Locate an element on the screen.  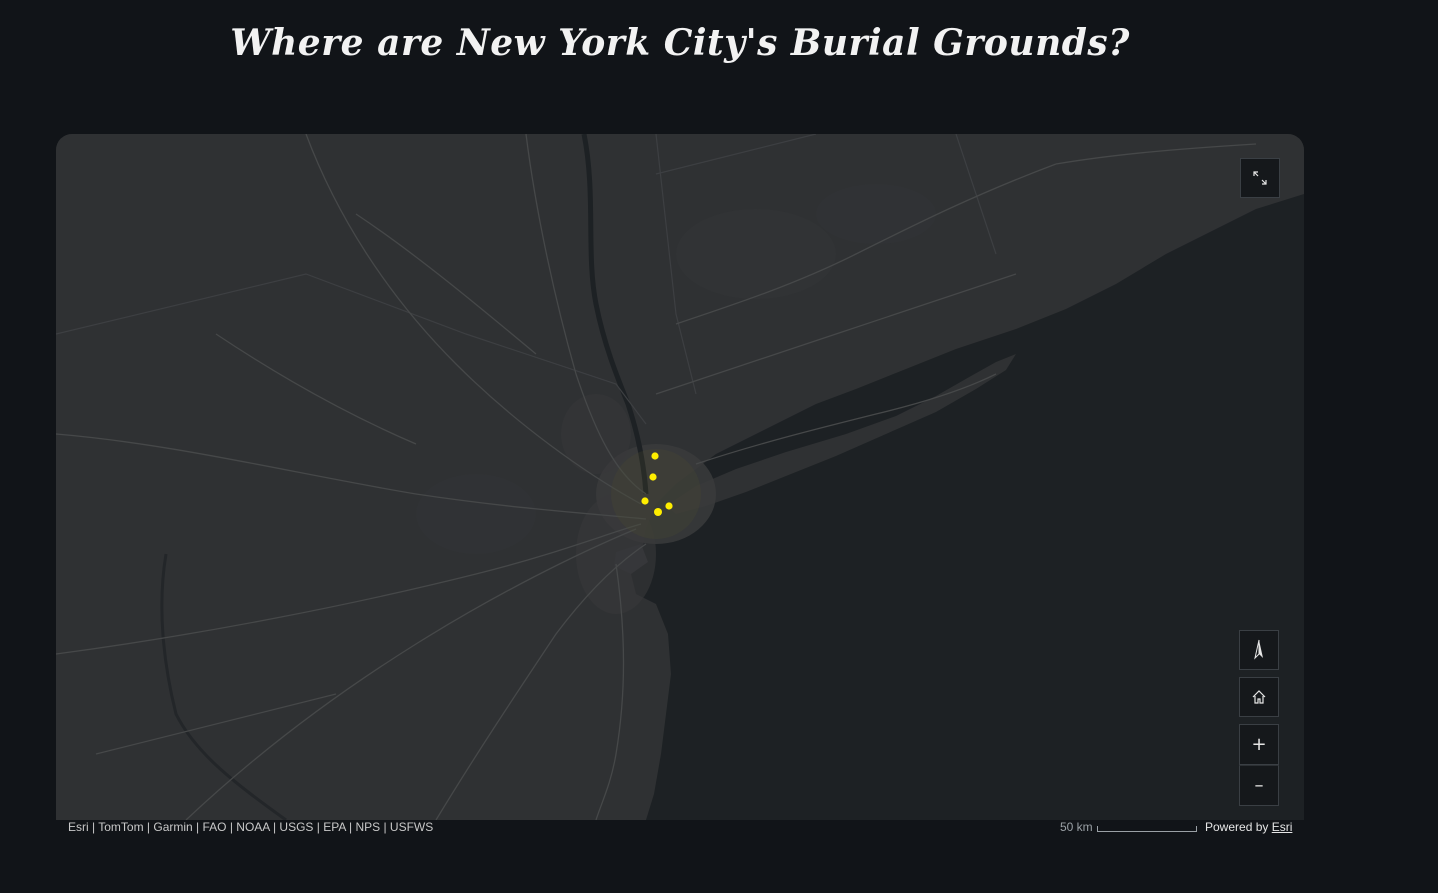
fullscreen-button is located at coordinates (1260, 178).